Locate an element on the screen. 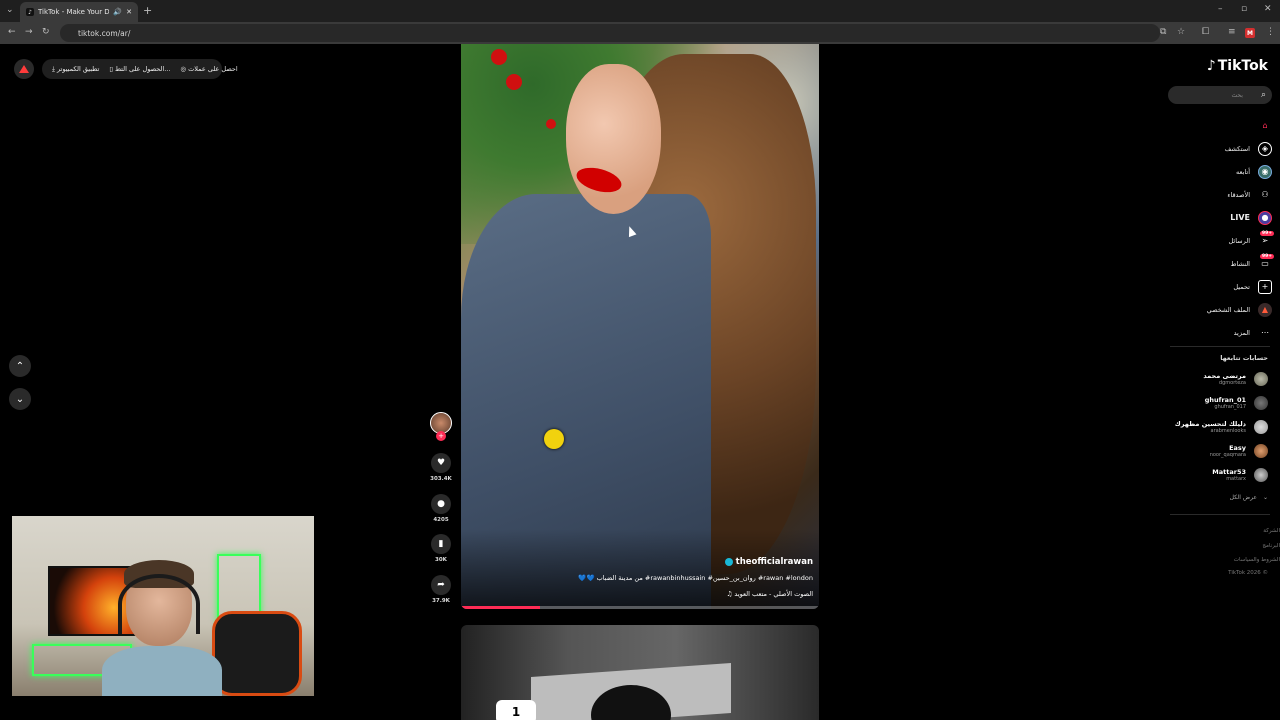 The width and height of the screenshot is (1280, 720). sidebar-item-profile: الملف الشخصي ▲ is located at coordinates (1217, 309).